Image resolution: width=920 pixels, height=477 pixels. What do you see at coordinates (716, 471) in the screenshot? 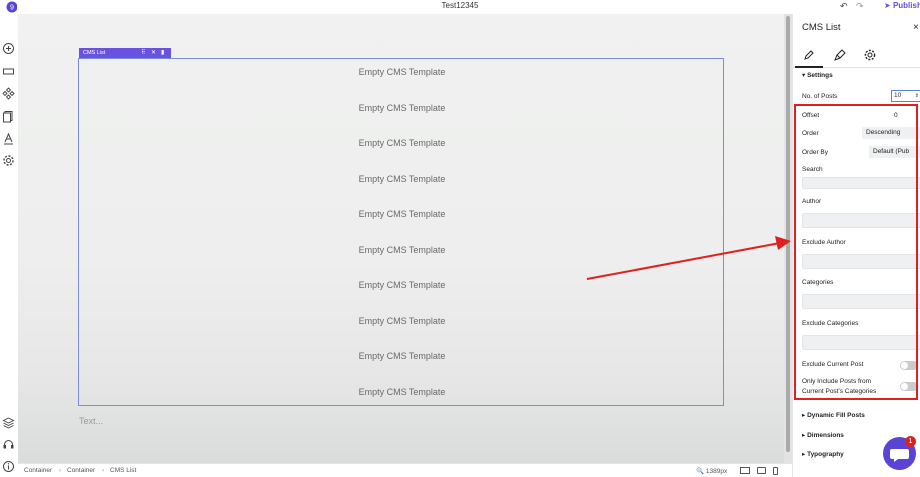
I see `width-value: 1389px` at bounding box center [716, 471].